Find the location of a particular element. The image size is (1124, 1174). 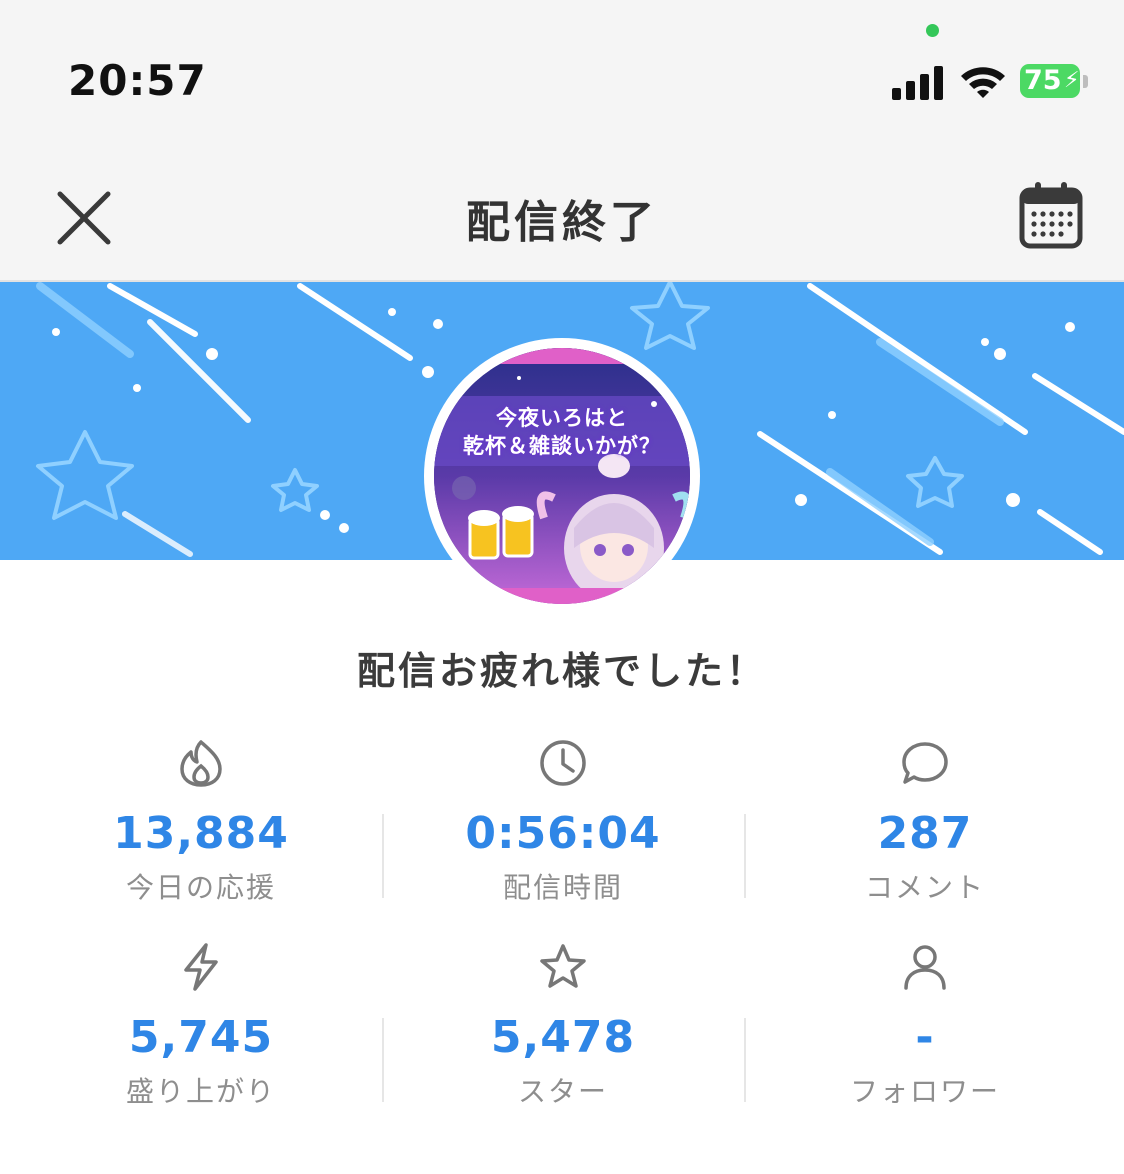

stat-stars: 5,478 スター is located at coordinates (563, 1042).